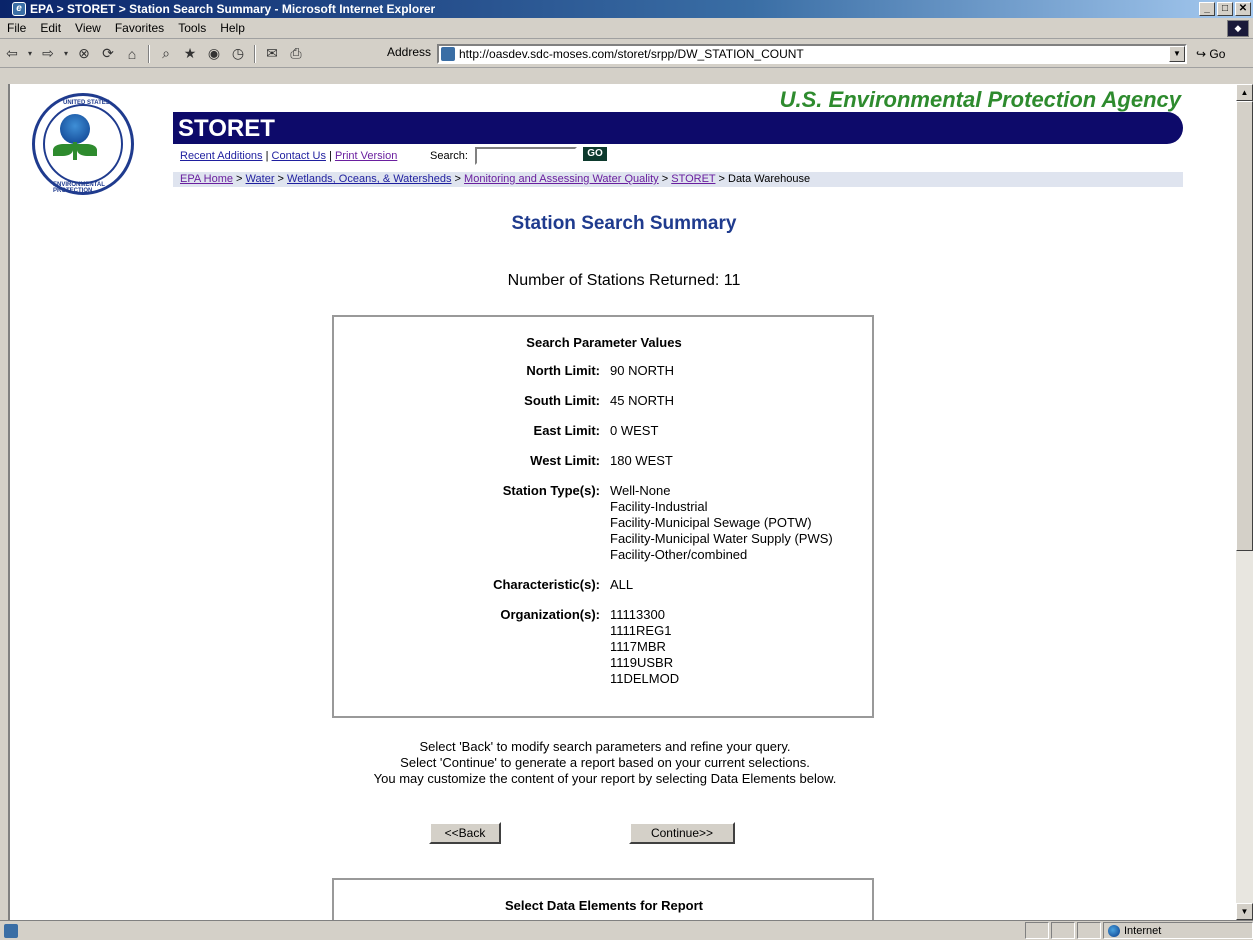  Describe the element at coordinates (1244, 911) in the screenshot. I see `scroll-down-icon: ▼` at that location.